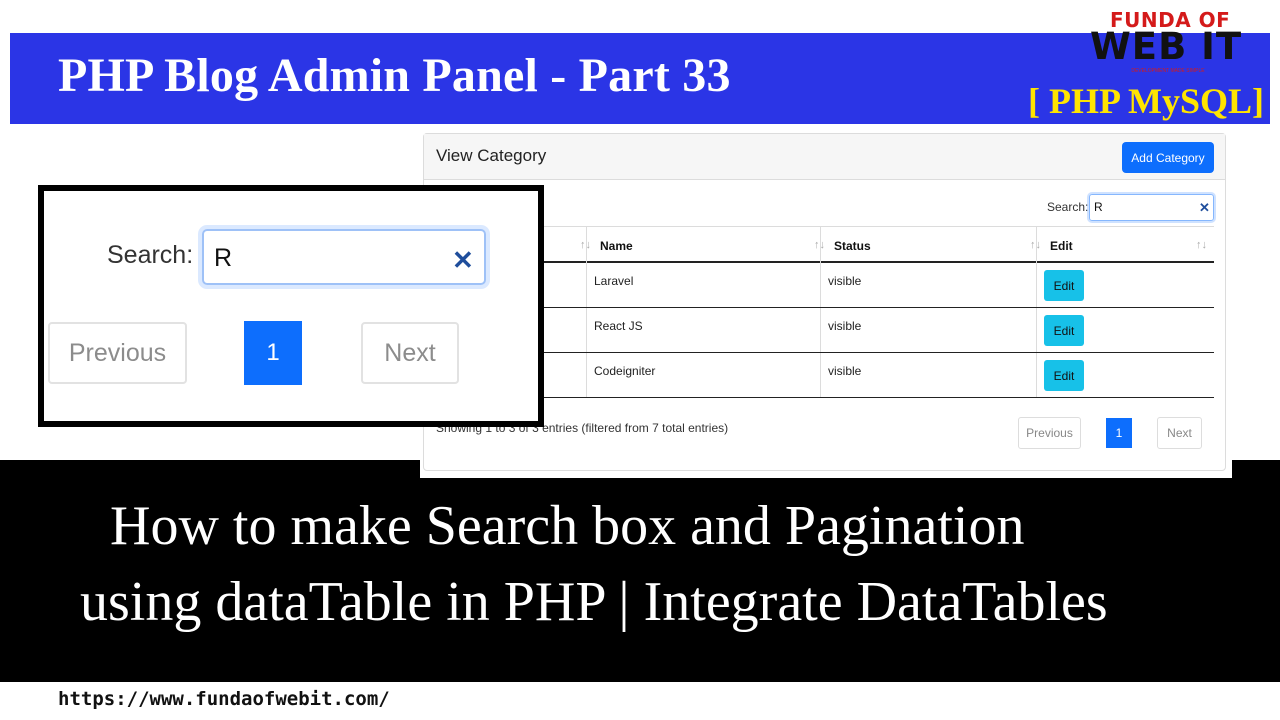 The image size is (1280, 720). What do you see at coordinates (1168, 157) in the screenshot?
I see `add-category-button: Add Category` at bounding box center [1168, 157].